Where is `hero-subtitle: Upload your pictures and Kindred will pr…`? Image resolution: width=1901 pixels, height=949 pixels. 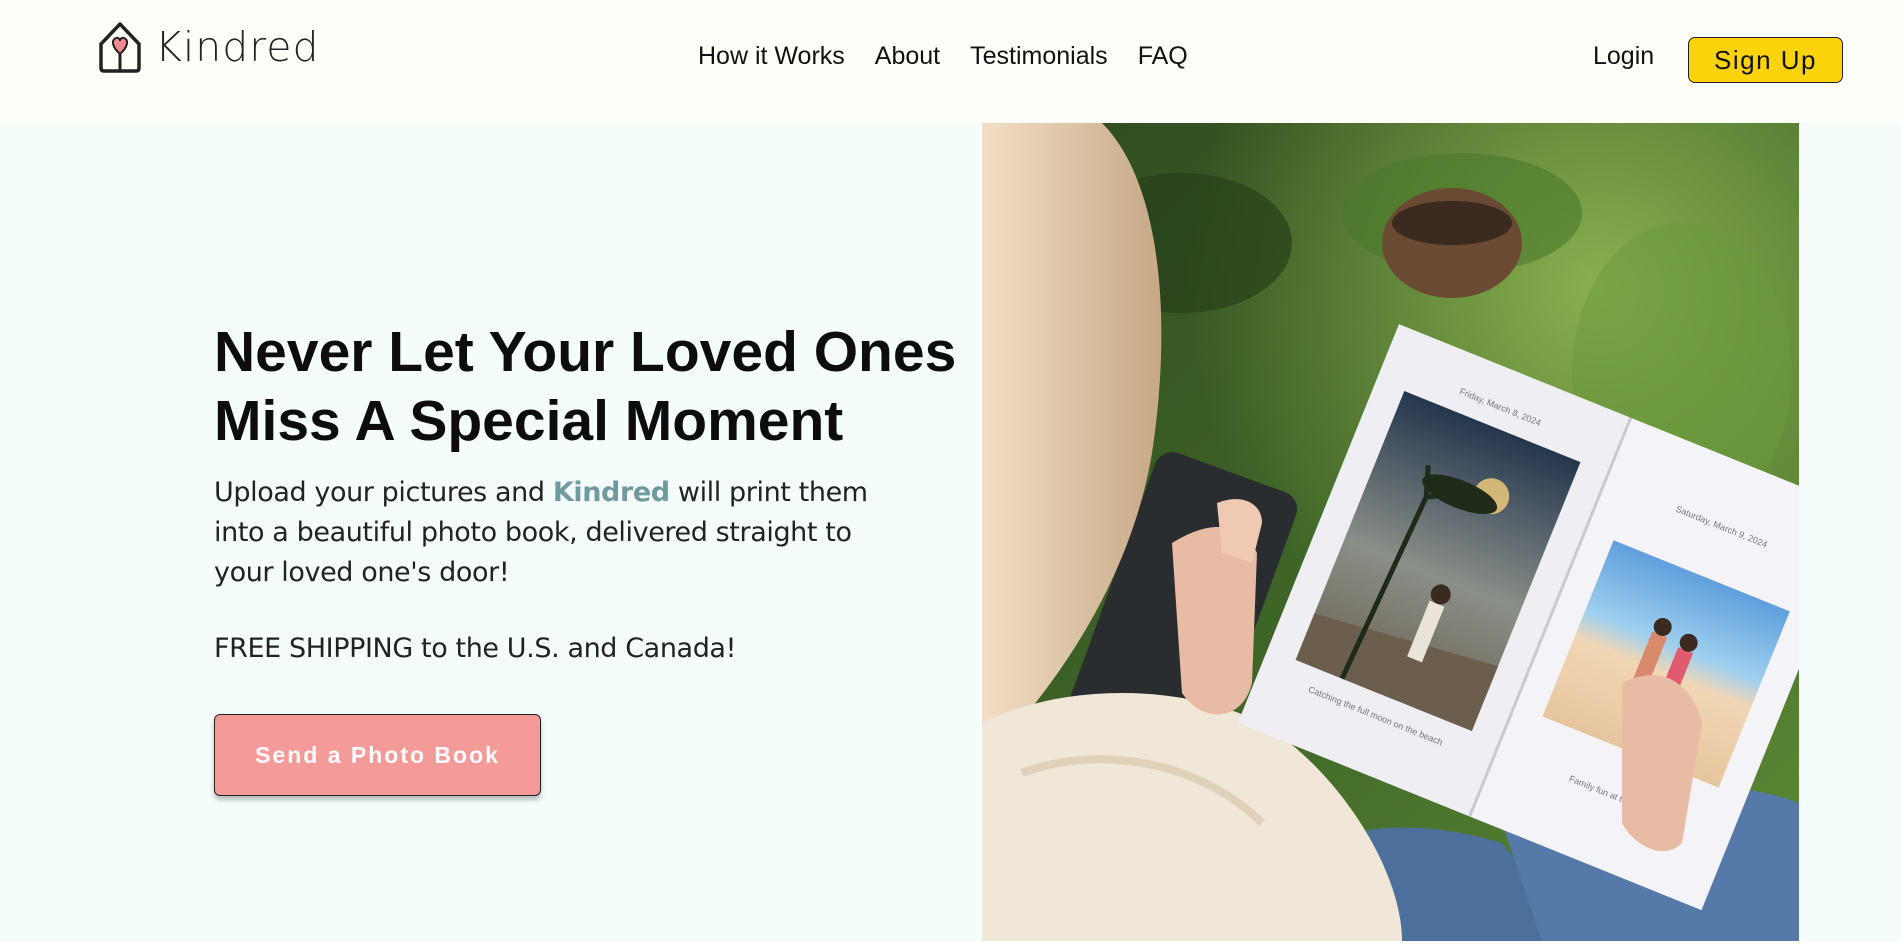 hero-subtitle: Upload your pictures and Kindred will pr… is located at coordinates (564, 533).